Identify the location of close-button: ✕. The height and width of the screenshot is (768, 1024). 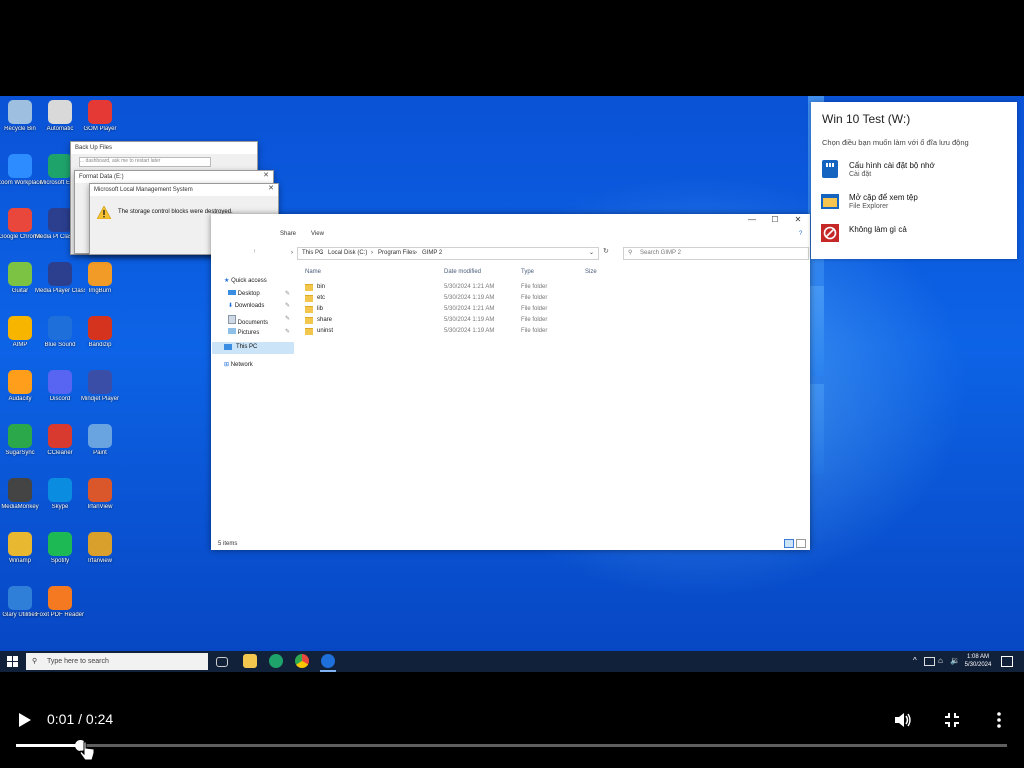
(798, 221).